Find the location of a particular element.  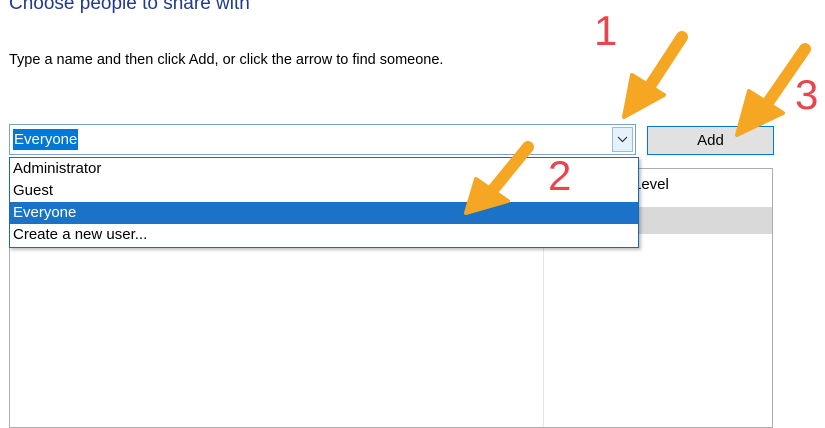

dropdown-arrow-button is located at coordinates (622, 139).